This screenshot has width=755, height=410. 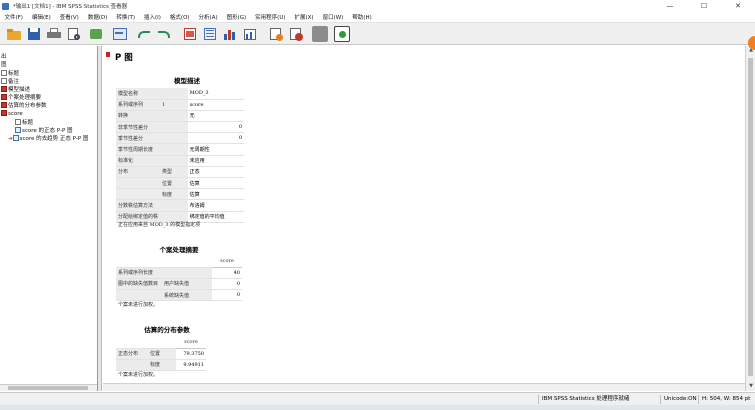 I want to click on goto-data-icon, so click(x=190, y=34).